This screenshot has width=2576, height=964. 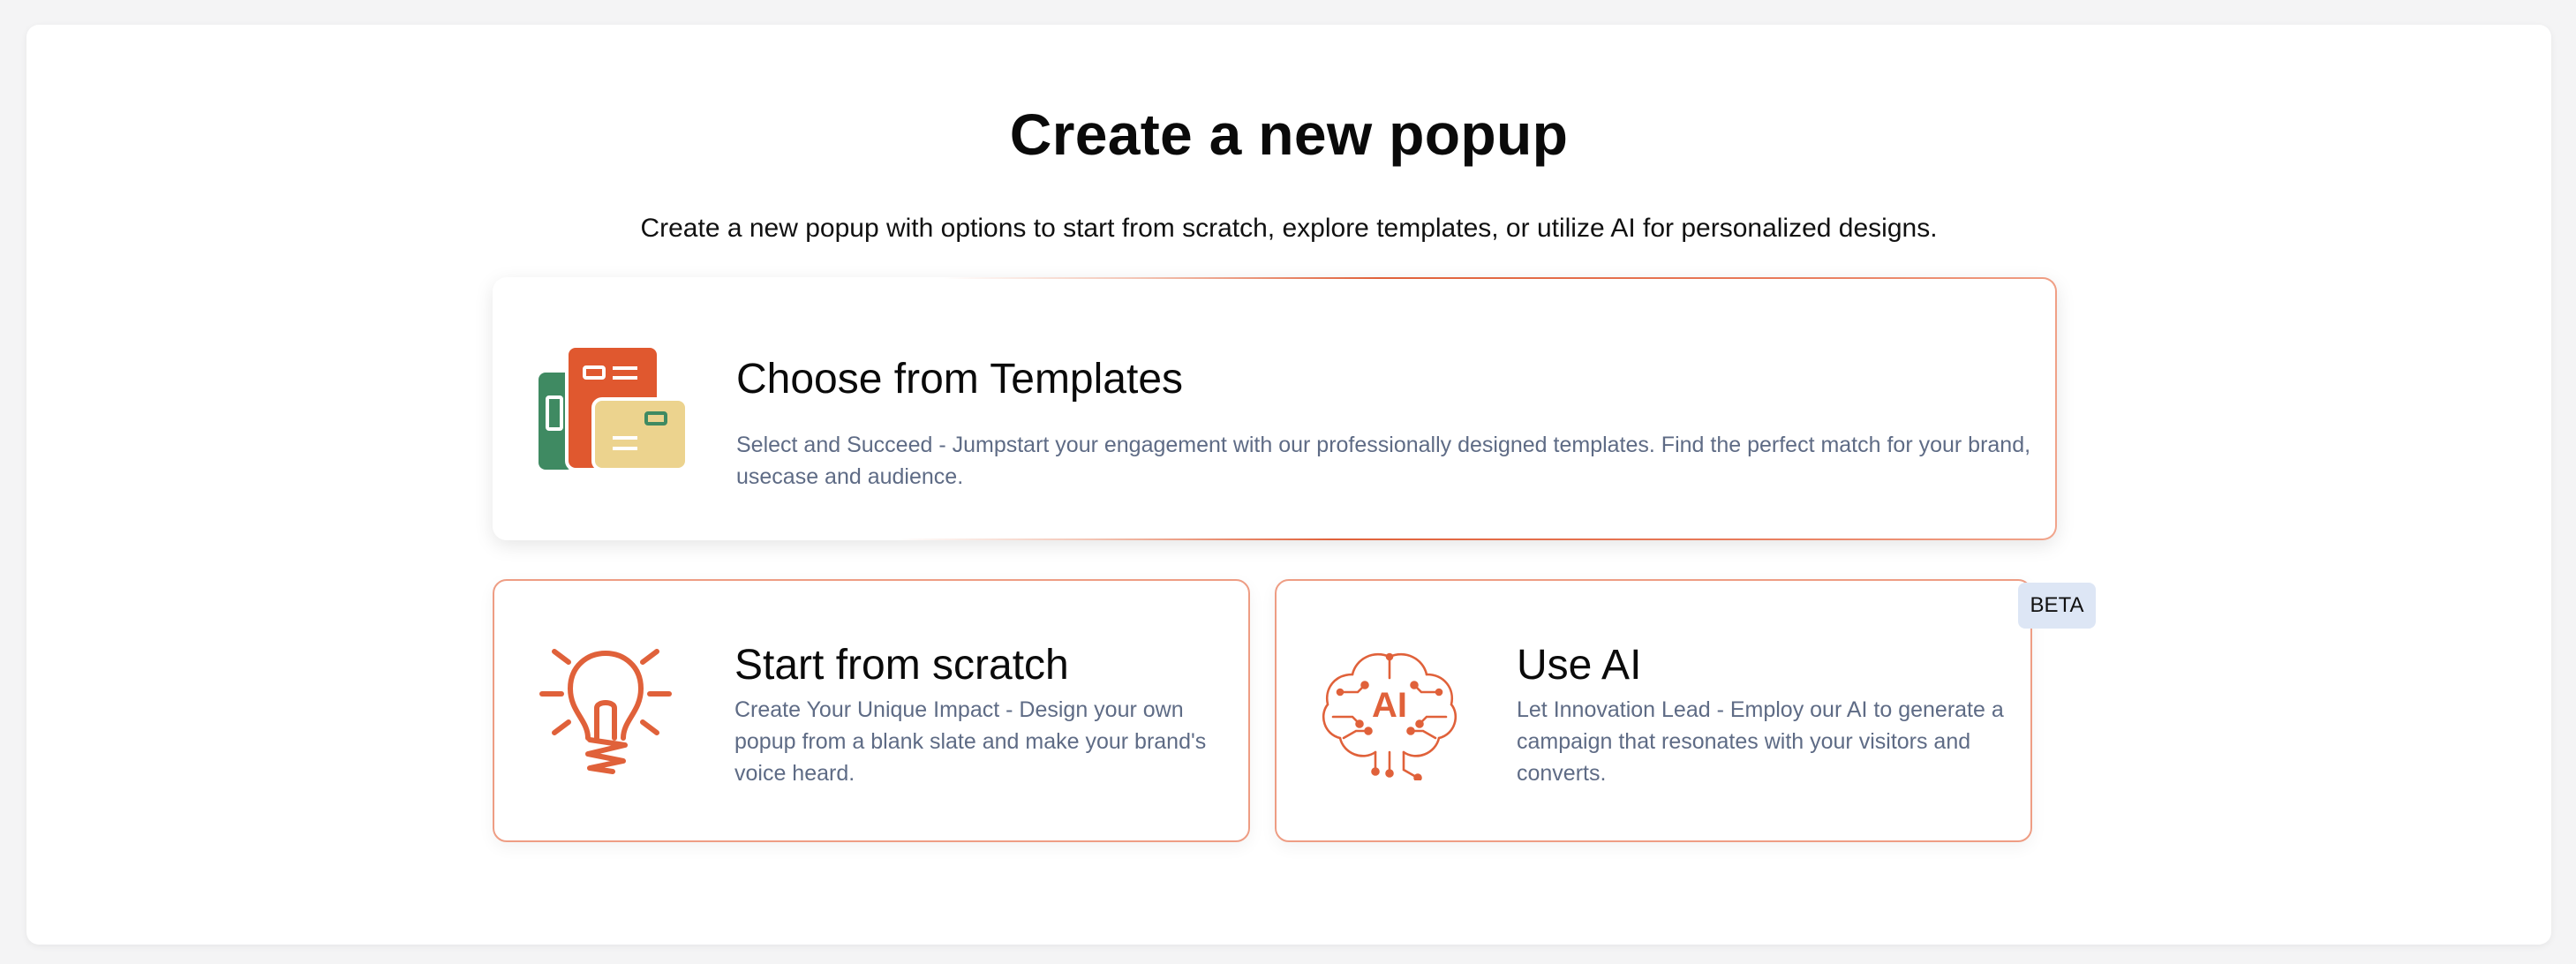 I want to click on templates-icon, so click(x=613, y=408).